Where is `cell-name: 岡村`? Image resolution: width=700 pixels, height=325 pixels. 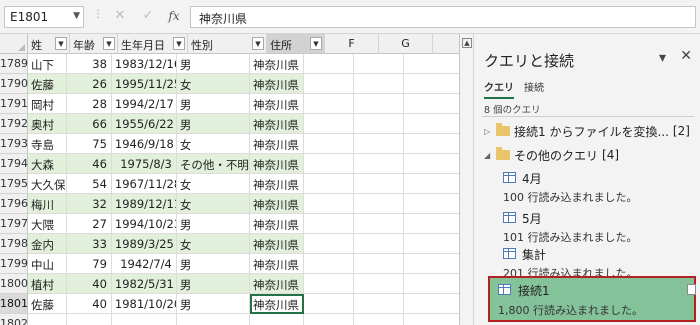 cell-name: 岡村 is located at coordinates (48, 104).